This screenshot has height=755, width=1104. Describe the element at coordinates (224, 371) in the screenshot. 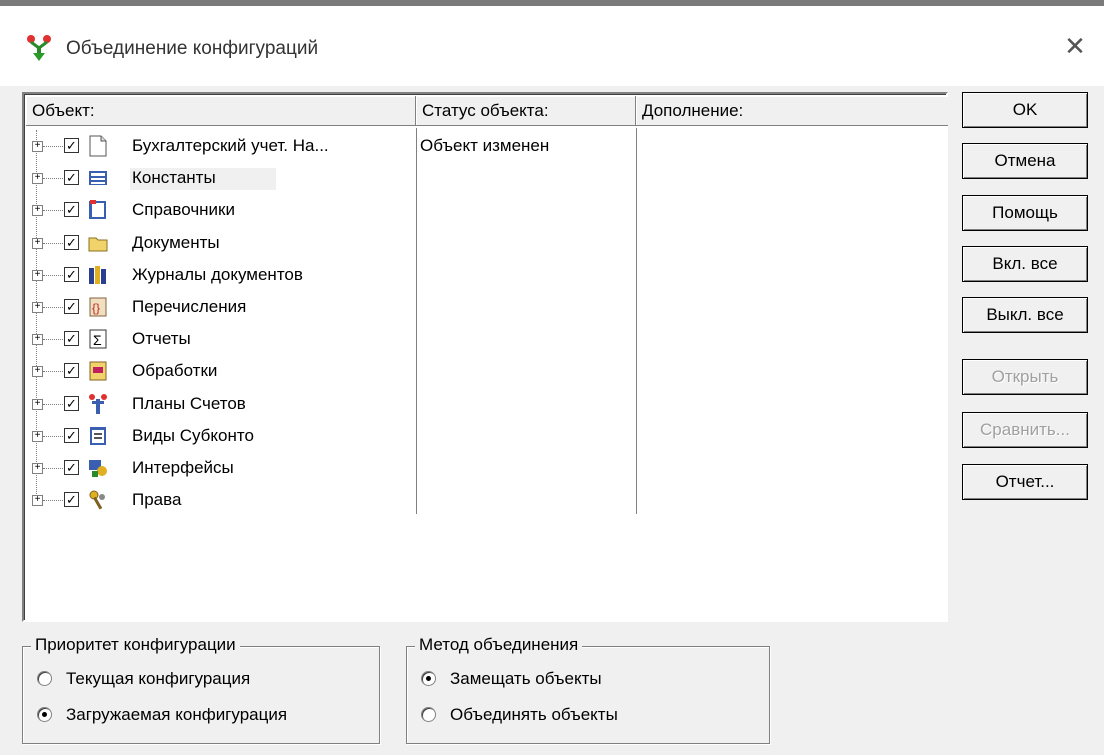

I see `tree-row: + ✓ Обработки` at that location.